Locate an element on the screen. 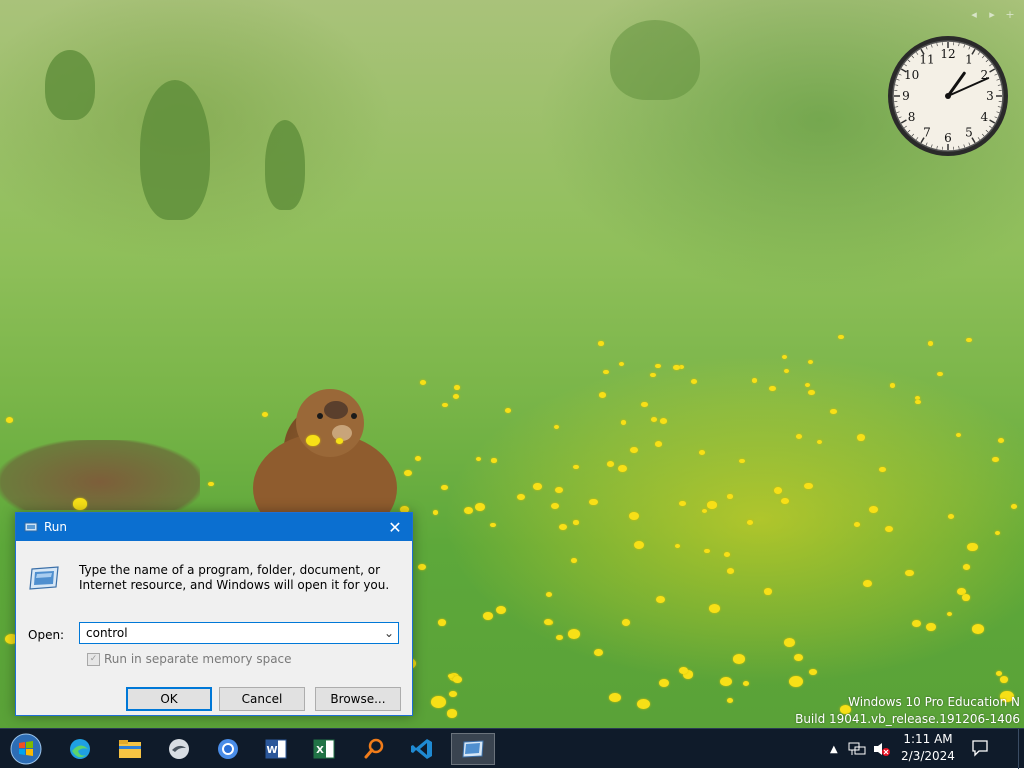 This screenshot has width=1024, height=769. edge-icon is located at coordinates (80, 749).